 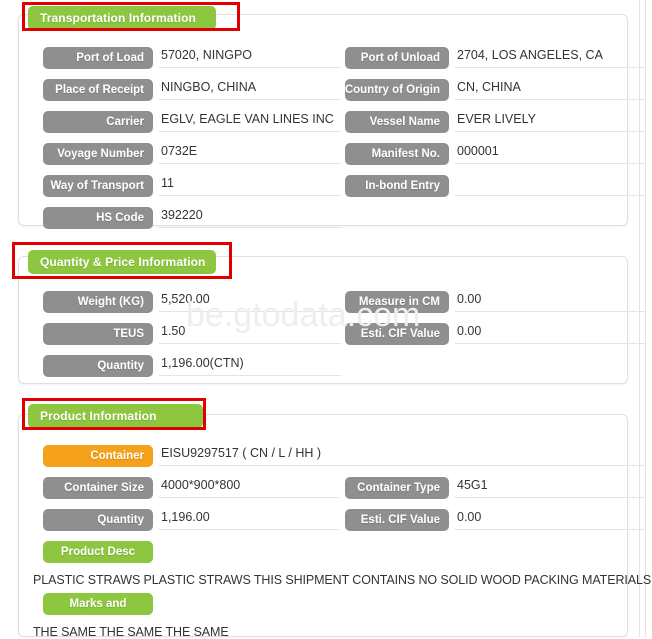 I want to click on field-value: 1,196.00, so click(x=249, y=519).